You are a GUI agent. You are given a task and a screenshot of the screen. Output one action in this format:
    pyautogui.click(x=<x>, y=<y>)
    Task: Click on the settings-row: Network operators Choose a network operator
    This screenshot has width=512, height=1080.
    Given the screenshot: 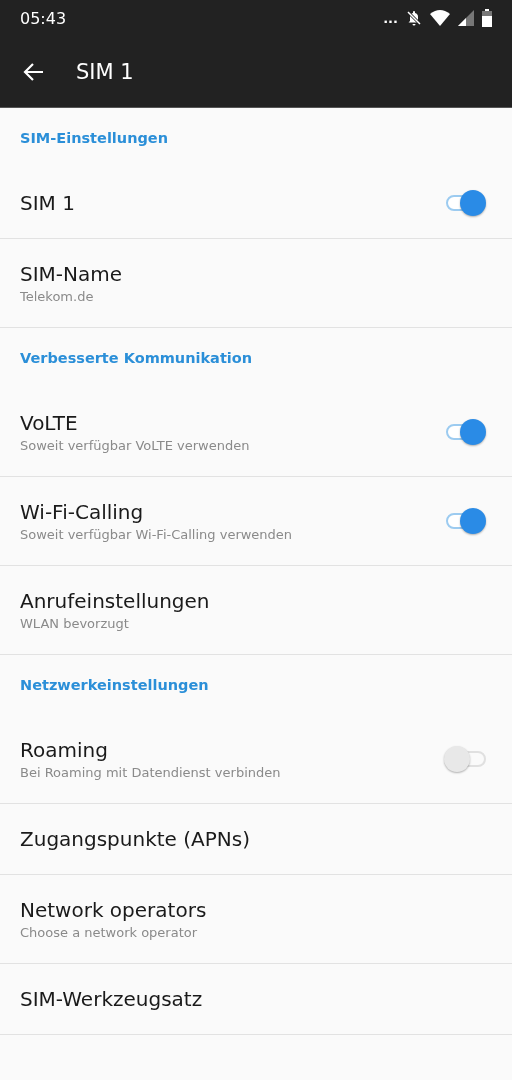 What is the action you would take?
    pyautogui.click(x=256, y=919)
    